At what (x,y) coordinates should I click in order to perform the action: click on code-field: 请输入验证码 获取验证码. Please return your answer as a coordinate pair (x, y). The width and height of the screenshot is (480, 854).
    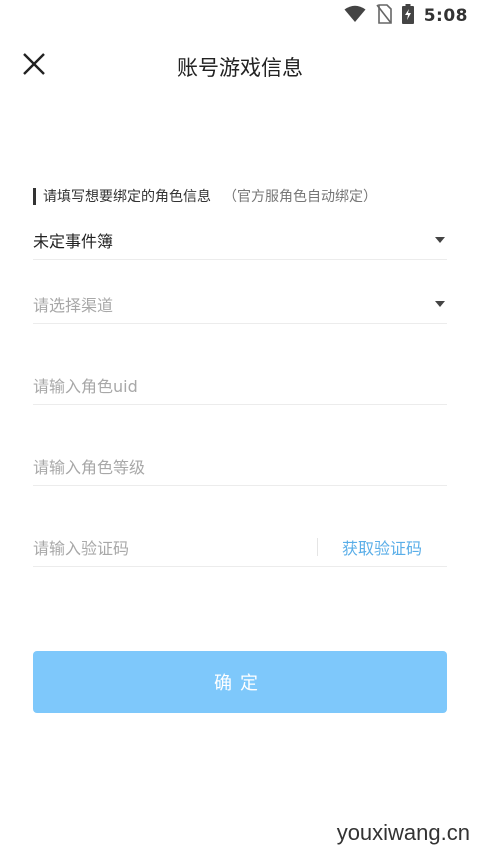
    Looking at the image, I should click on (240, 547).